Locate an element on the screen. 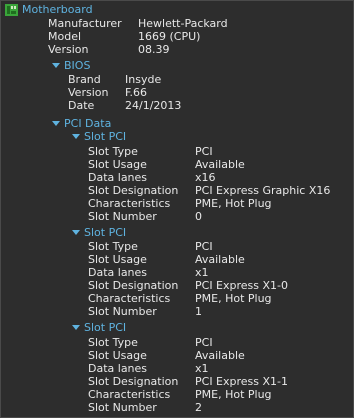  field-key: Brand is located at coordinates (84, 79).